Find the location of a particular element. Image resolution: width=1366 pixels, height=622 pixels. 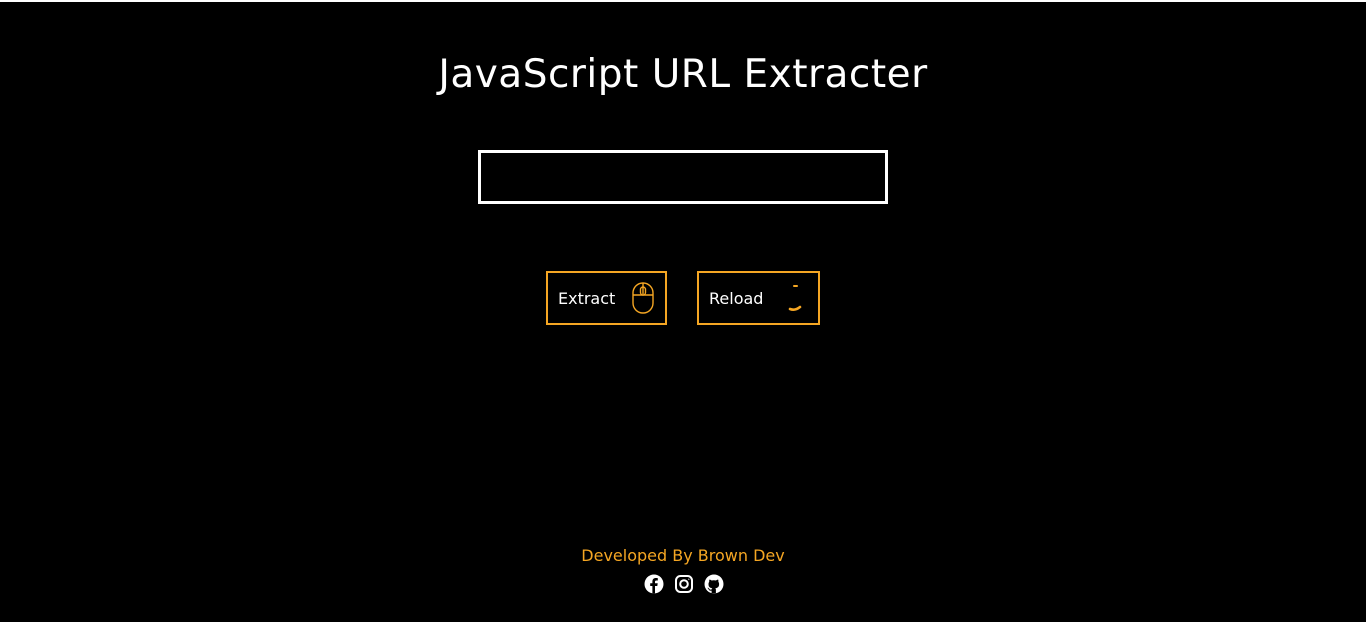

extract-button: Extract is located at coordinates (606, 298).